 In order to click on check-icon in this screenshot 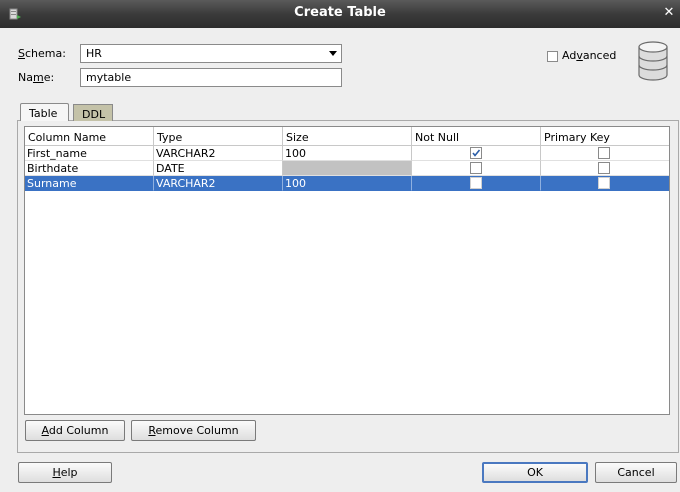, I will do `click(476, 153)`.